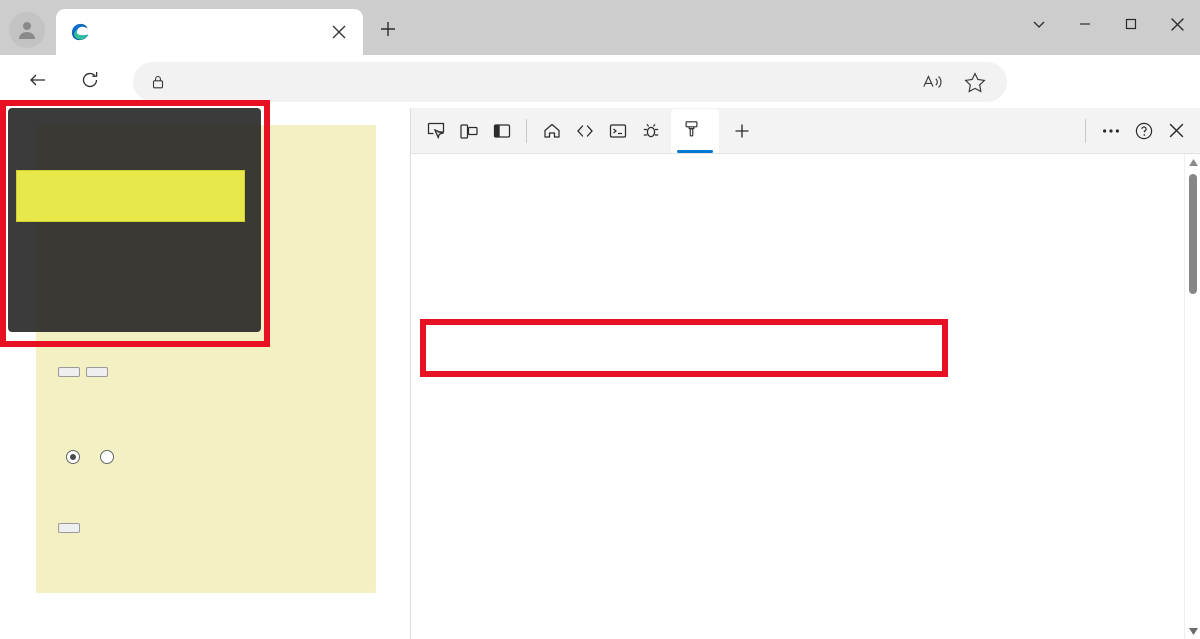 Image resolution: width=1200 pixels, height=639 pixels. I want to click on radio-slow, so click(76, 457).